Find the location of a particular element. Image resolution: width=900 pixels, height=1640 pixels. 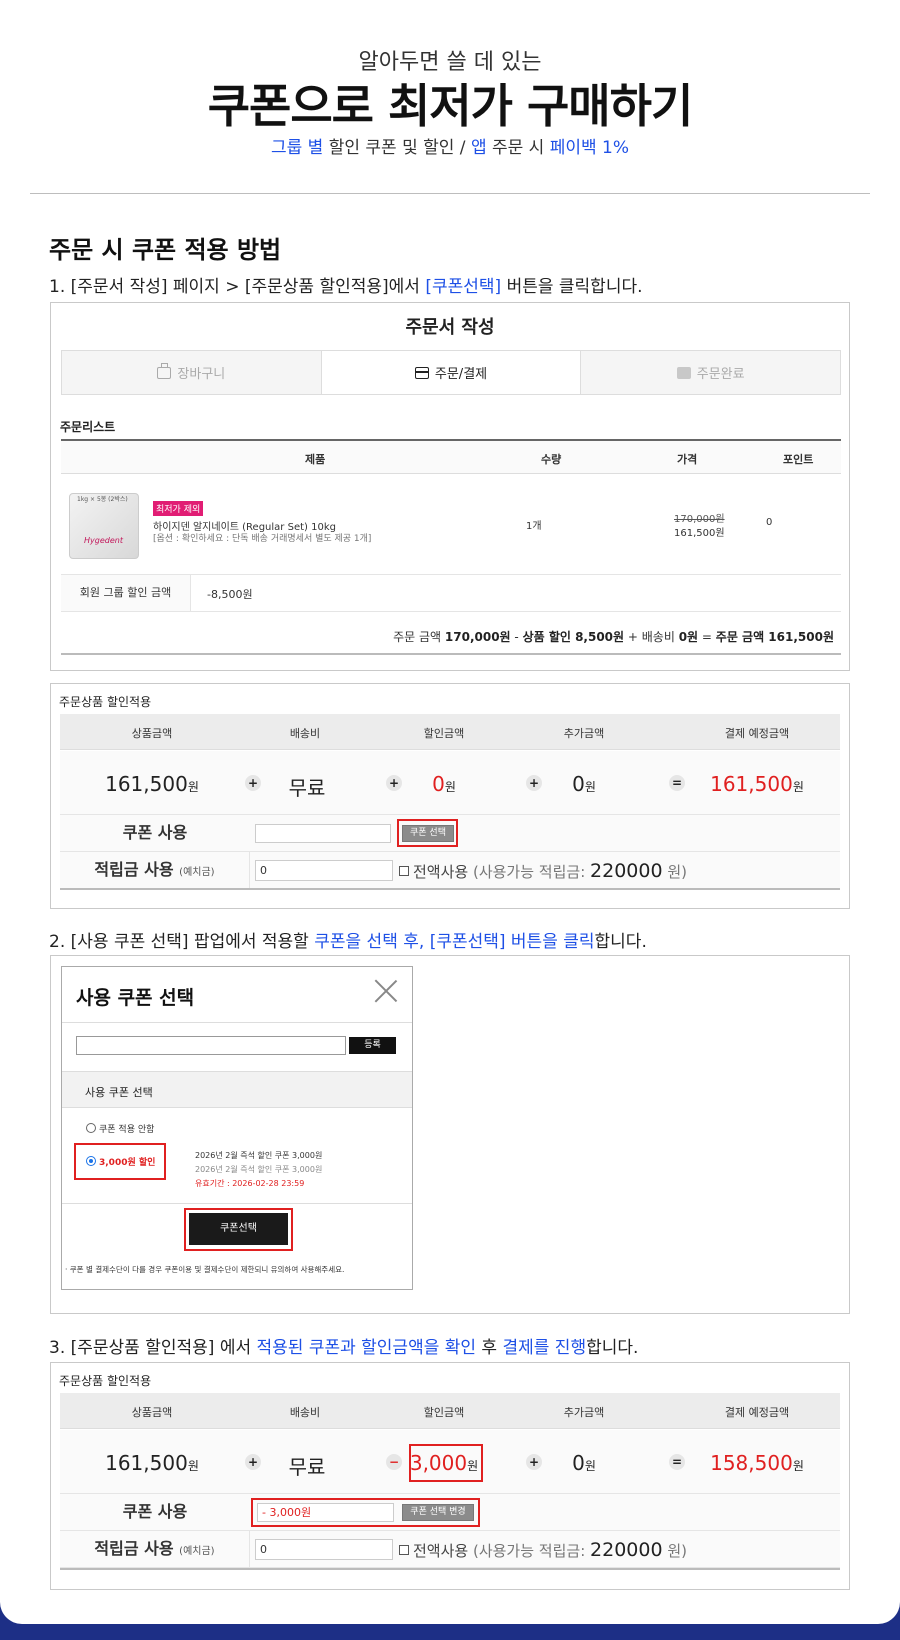

order-form-title: 주문서 작성 is located at coordinates (450, 327).